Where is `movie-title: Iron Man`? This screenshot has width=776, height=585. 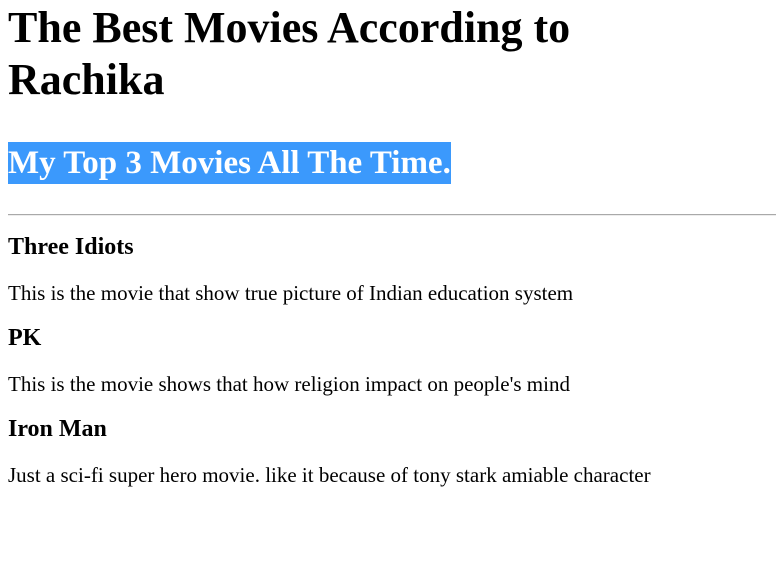
movie-title: Iron Man is located at coordinates (57, 429).